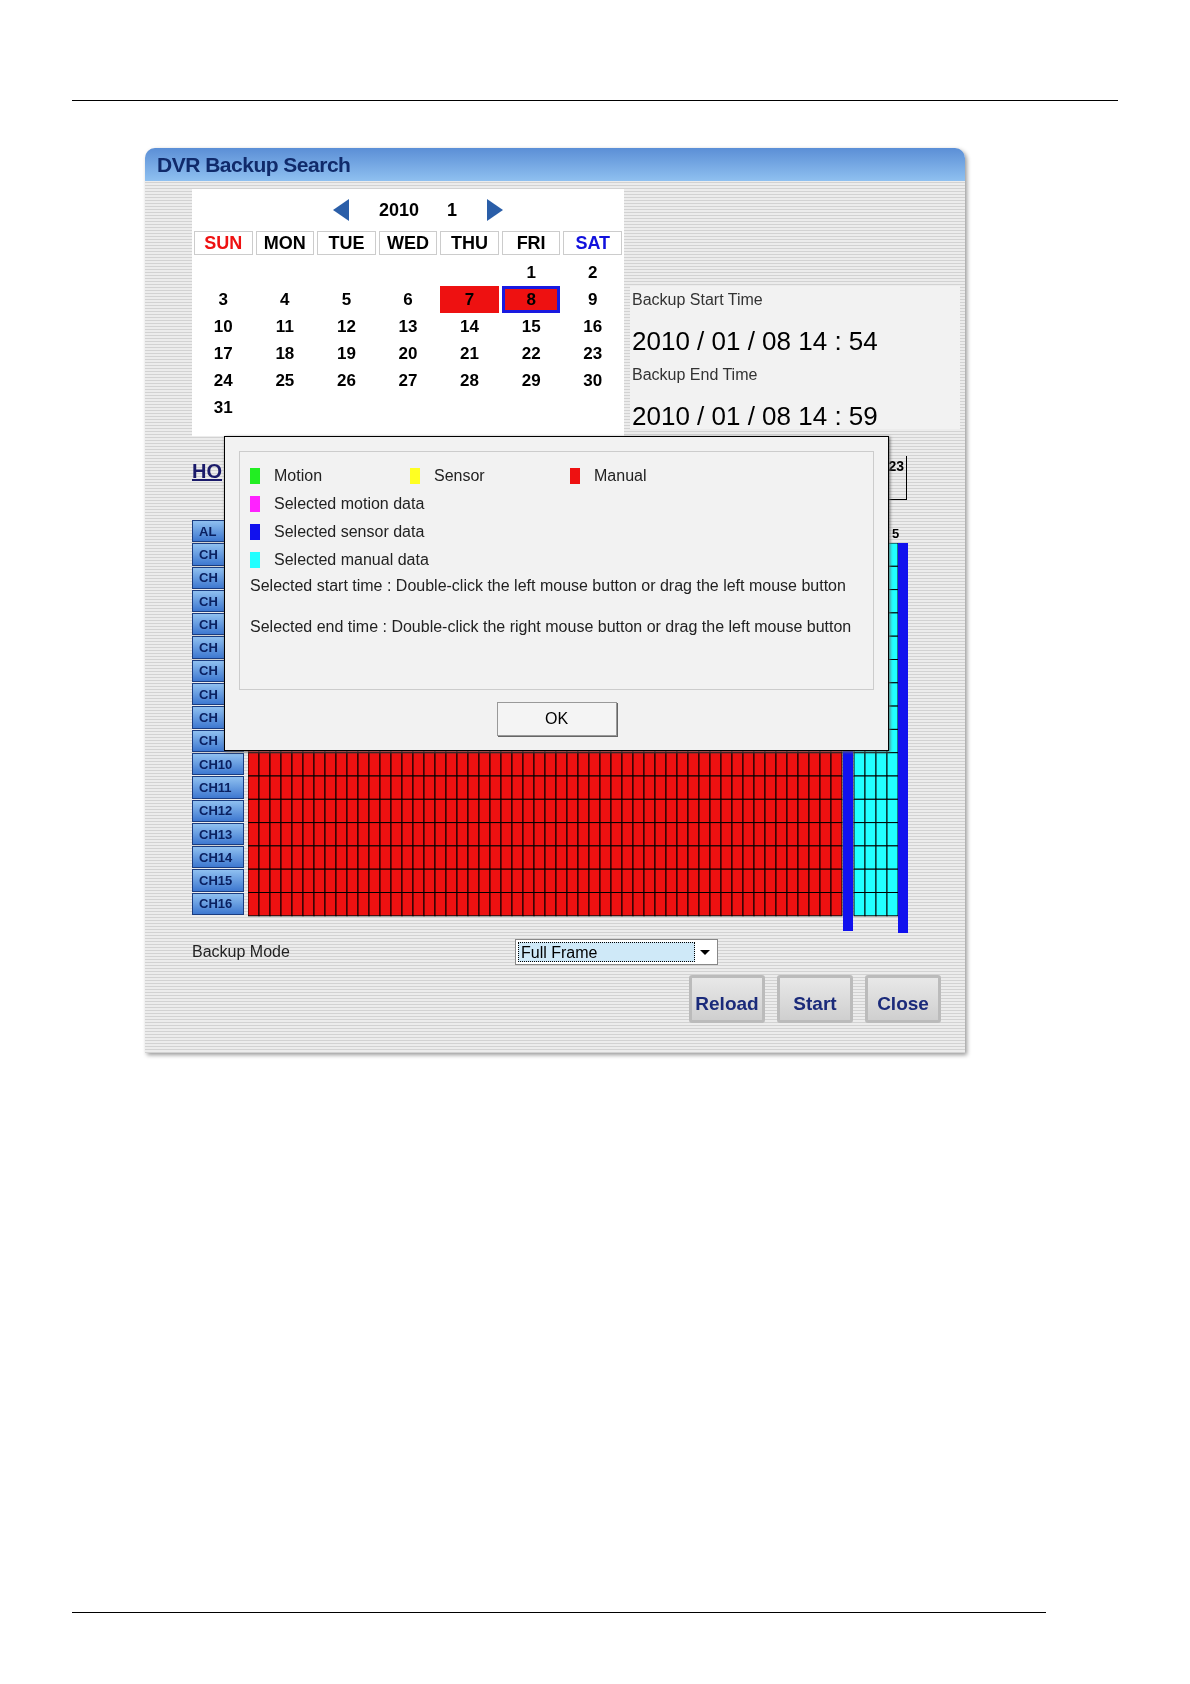  I want to click on calendar-day: 12, so click(346, 326).